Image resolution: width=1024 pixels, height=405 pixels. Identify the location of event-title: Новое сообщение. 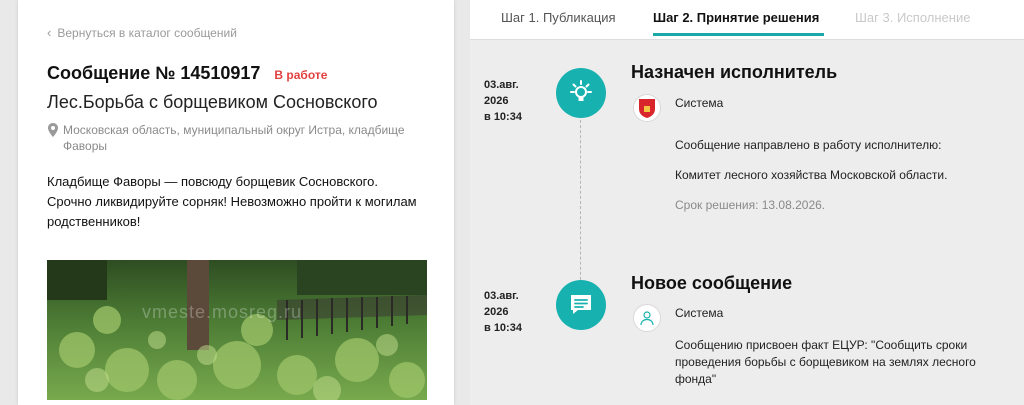
(712, 283).